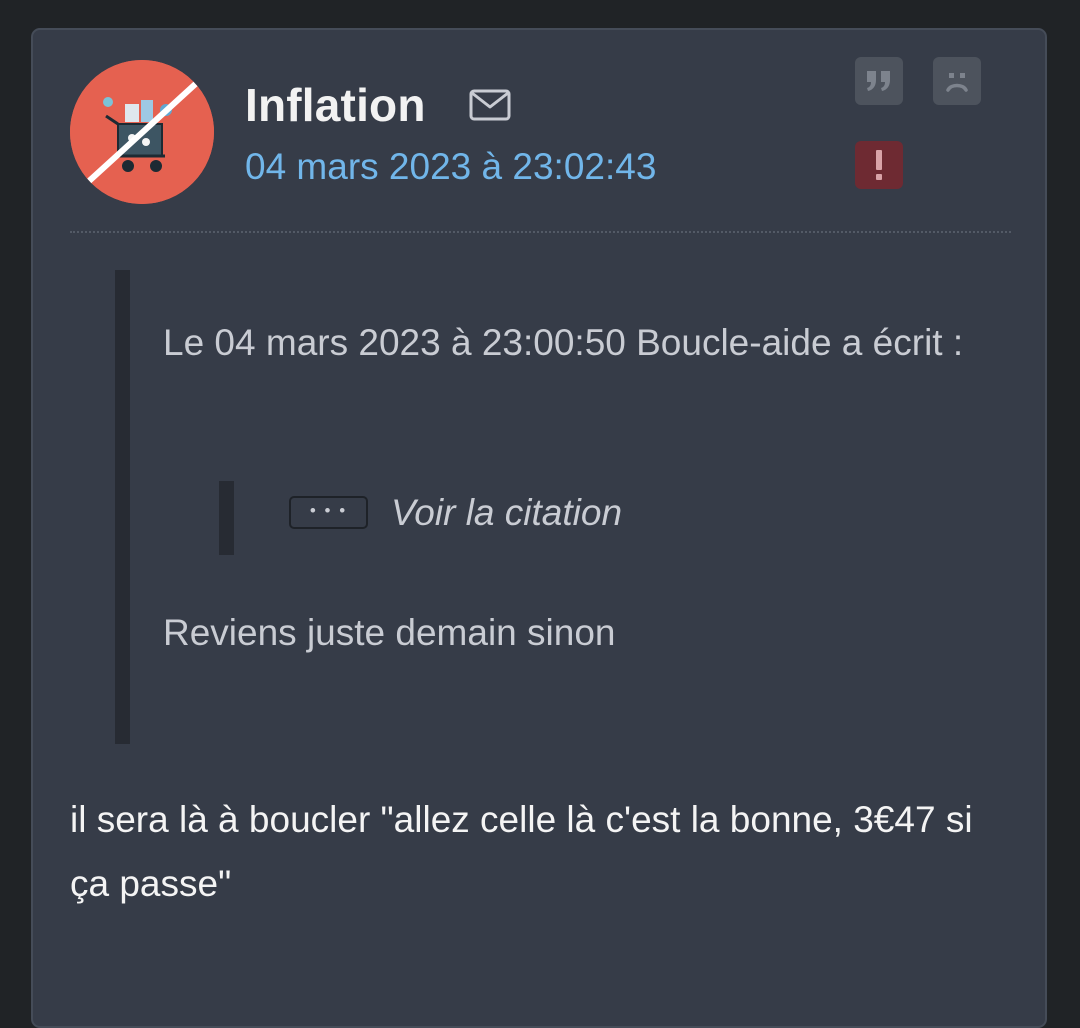 The height and width of the screenshot is (1028, 1080). I want to click on report-button, so click(879, 165).